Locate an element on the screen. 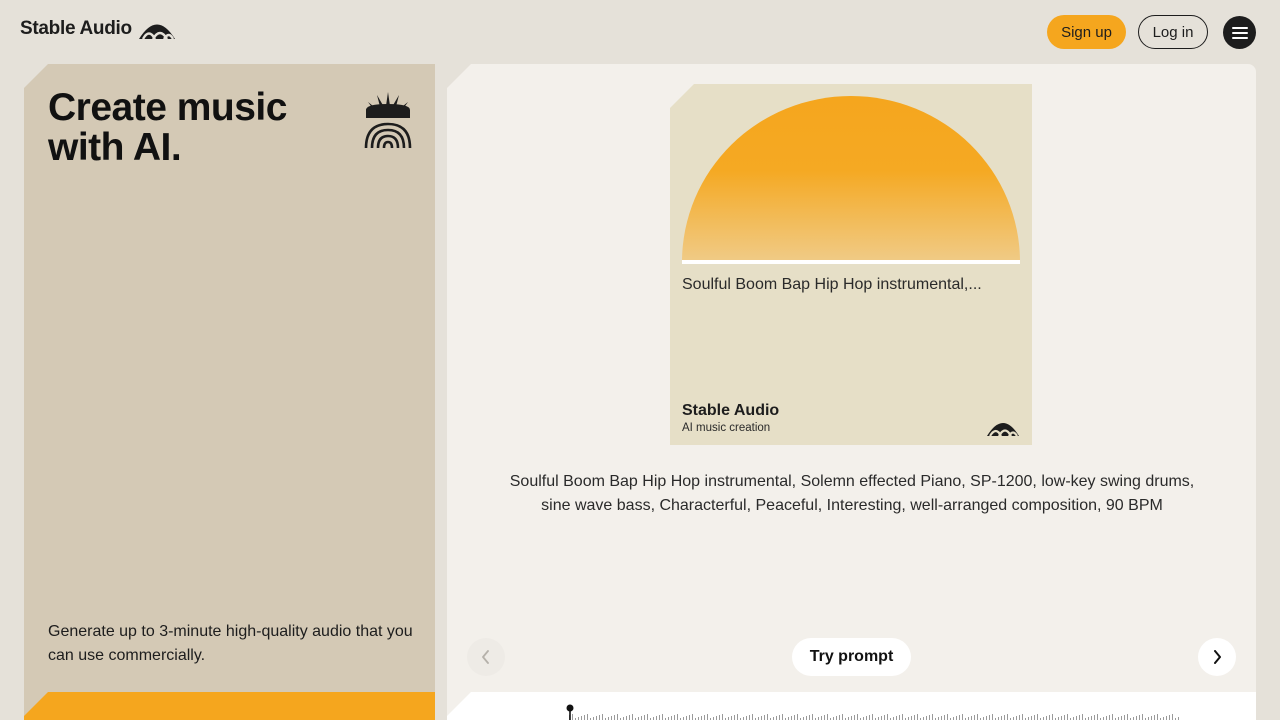 Image resolution: width=1280 pixels, height=720 pixels. hero-title: Create music with AI. is located at coordinates (167, 127).